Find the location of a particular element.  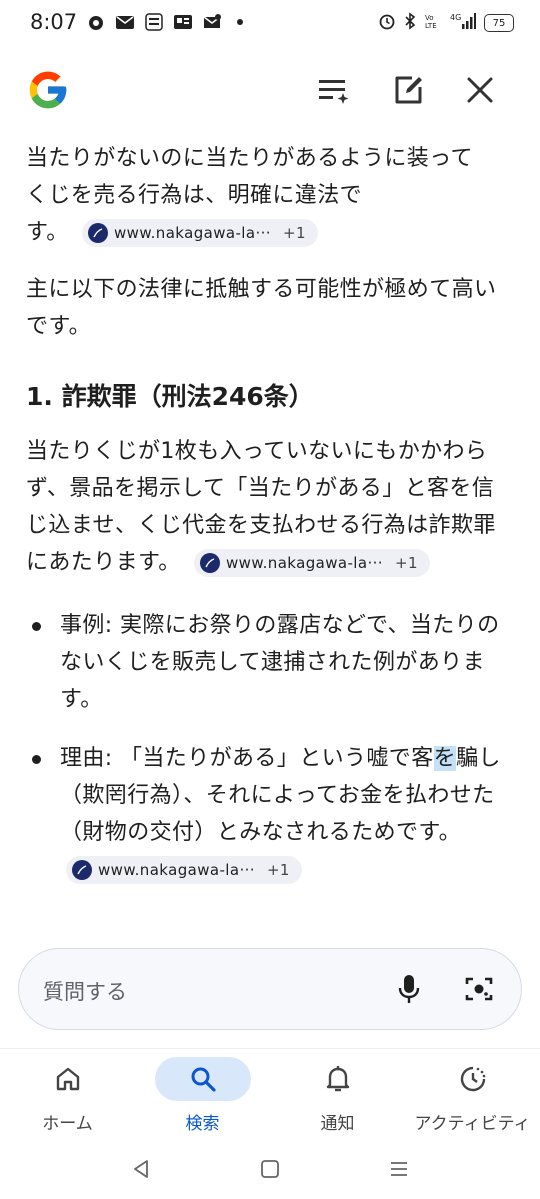

search-icon is located at coordinates (202, 1079).